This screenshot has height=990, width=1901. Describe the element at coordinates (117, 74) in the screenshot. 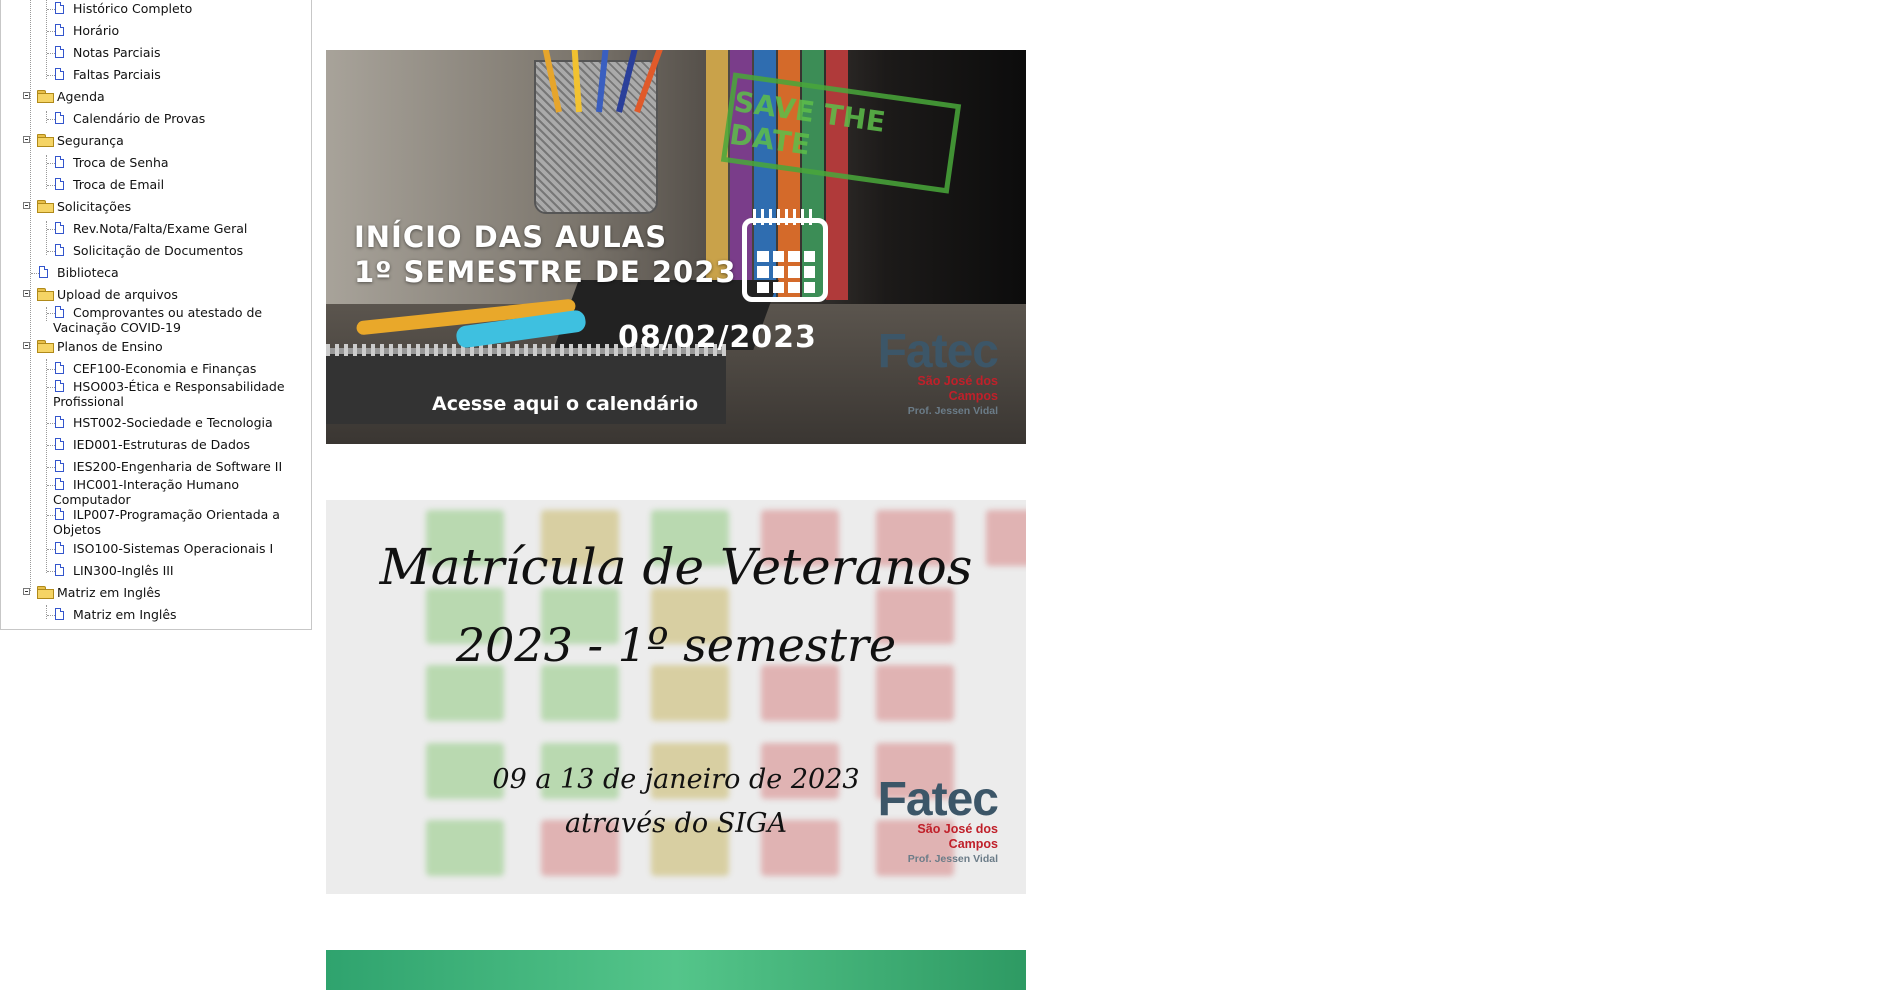

I see `tree-item-label: Faltas Parciais` at that location.